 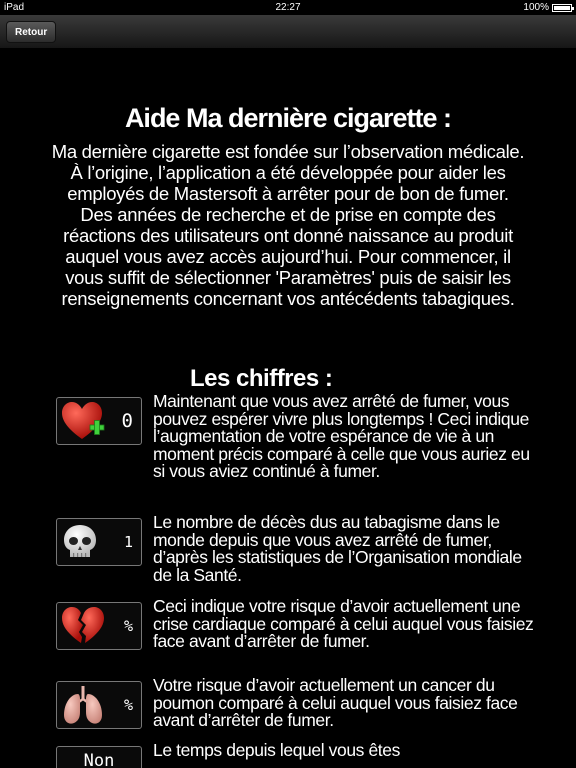 What do you see at coordinates (83, 705) in the screenshot?
I see `lungs-icon` at bounding box center [83, 705].